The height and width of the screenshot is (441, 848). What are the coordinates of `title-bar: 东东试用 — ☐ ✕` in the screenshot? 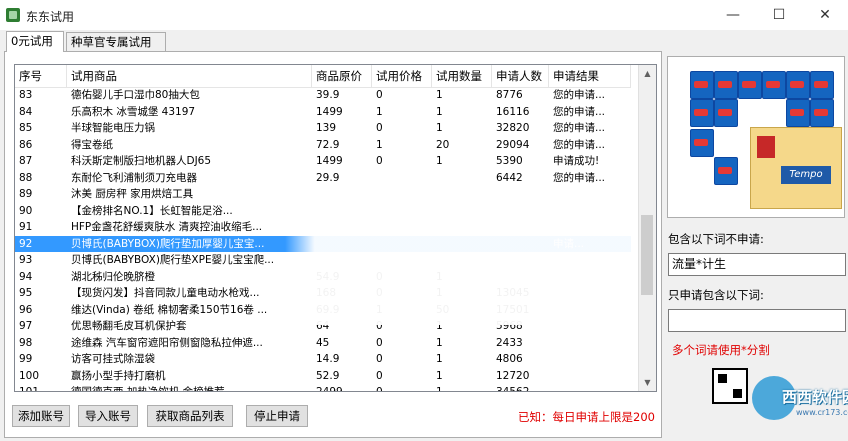 It's located at (424, 15).